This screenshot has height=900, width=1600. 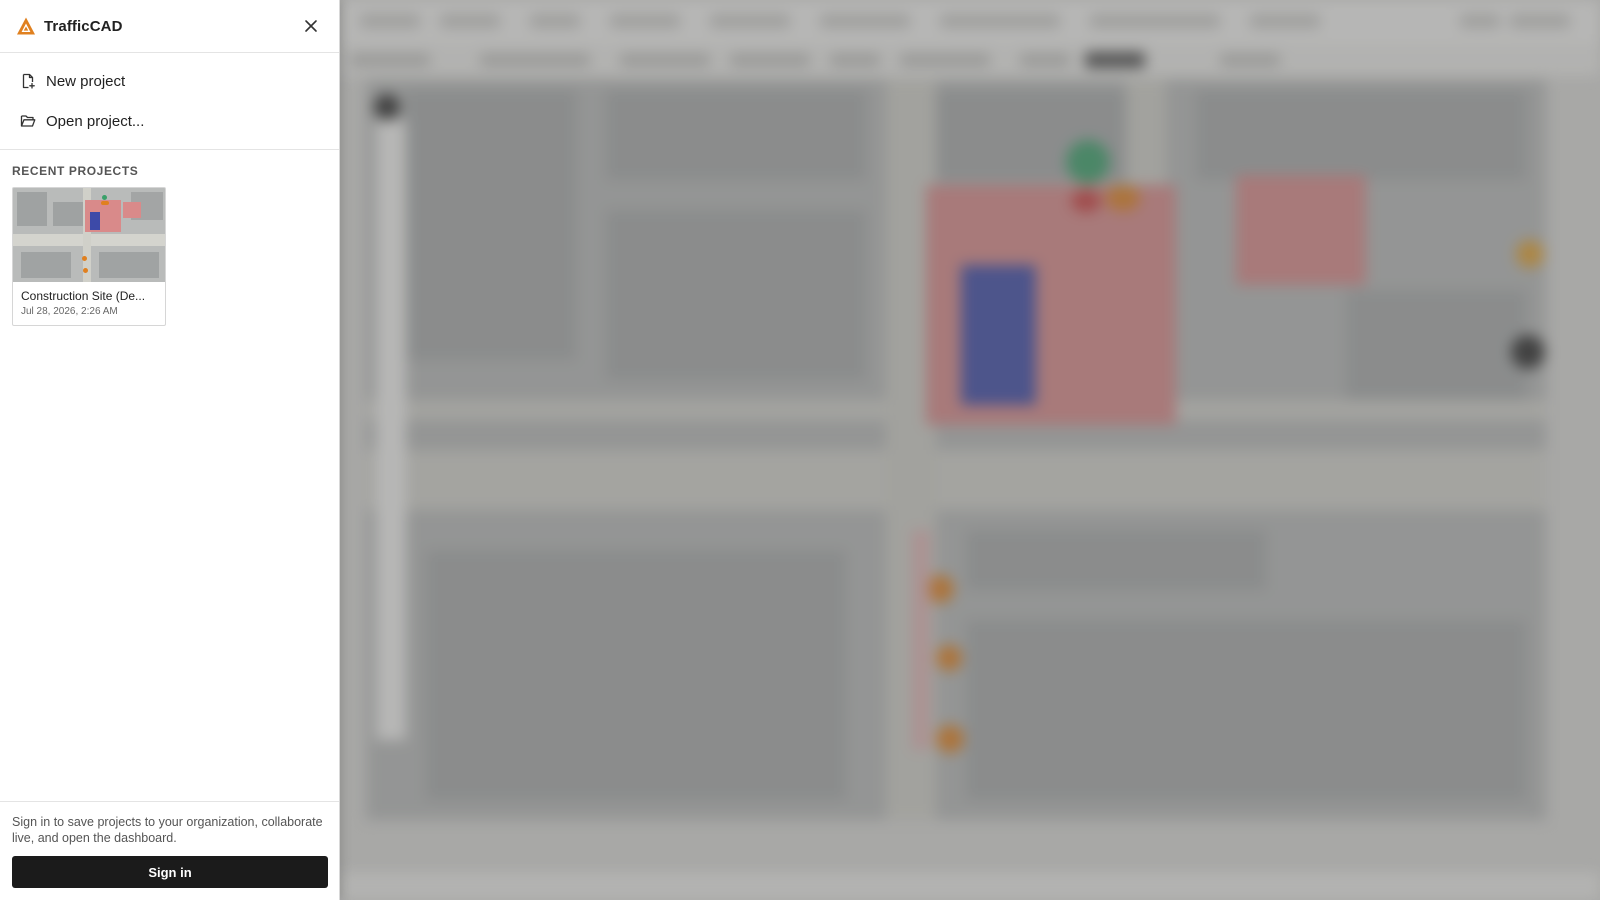 What do you see at coordinates (28, 121) in the screenshot?
I see `folder-open-icon` at bounding box center [28, 121].